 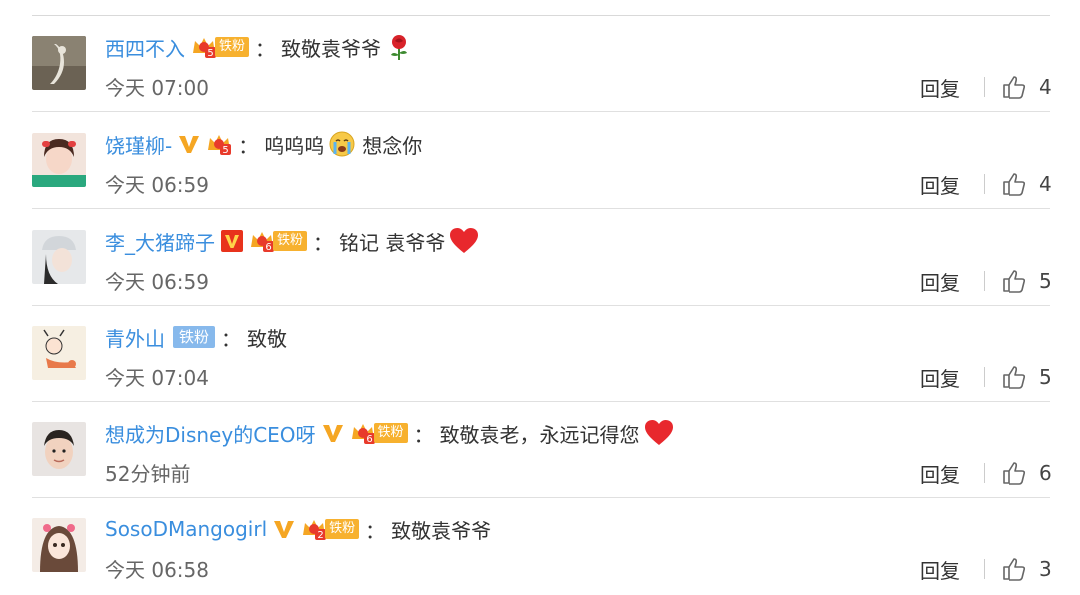 I want to click on timestamp: 今天 07:00, so click(x=157, y=88).